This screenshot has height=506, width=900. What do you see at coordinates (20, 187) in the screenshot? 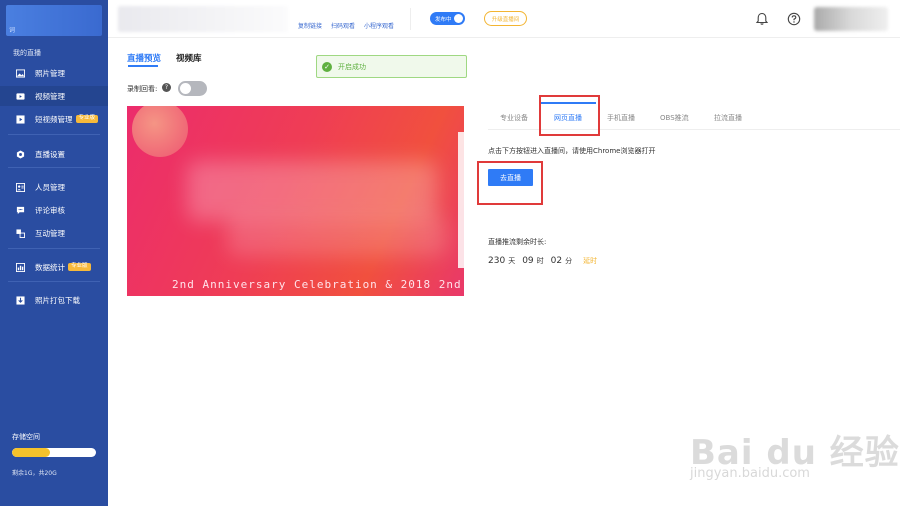
I see `people-icon` at bounding box center [20, 187].